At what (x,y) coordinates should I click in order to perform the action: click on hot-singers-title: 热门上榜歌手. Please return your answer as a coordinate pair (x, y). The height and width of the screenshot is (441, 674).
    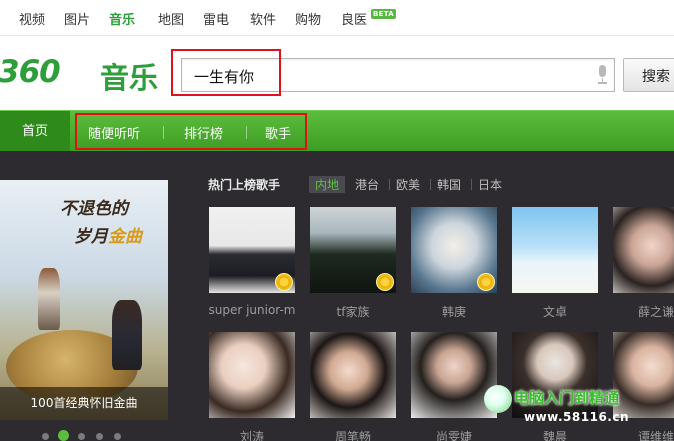
    Looking at the image, I should click on (244, 185).